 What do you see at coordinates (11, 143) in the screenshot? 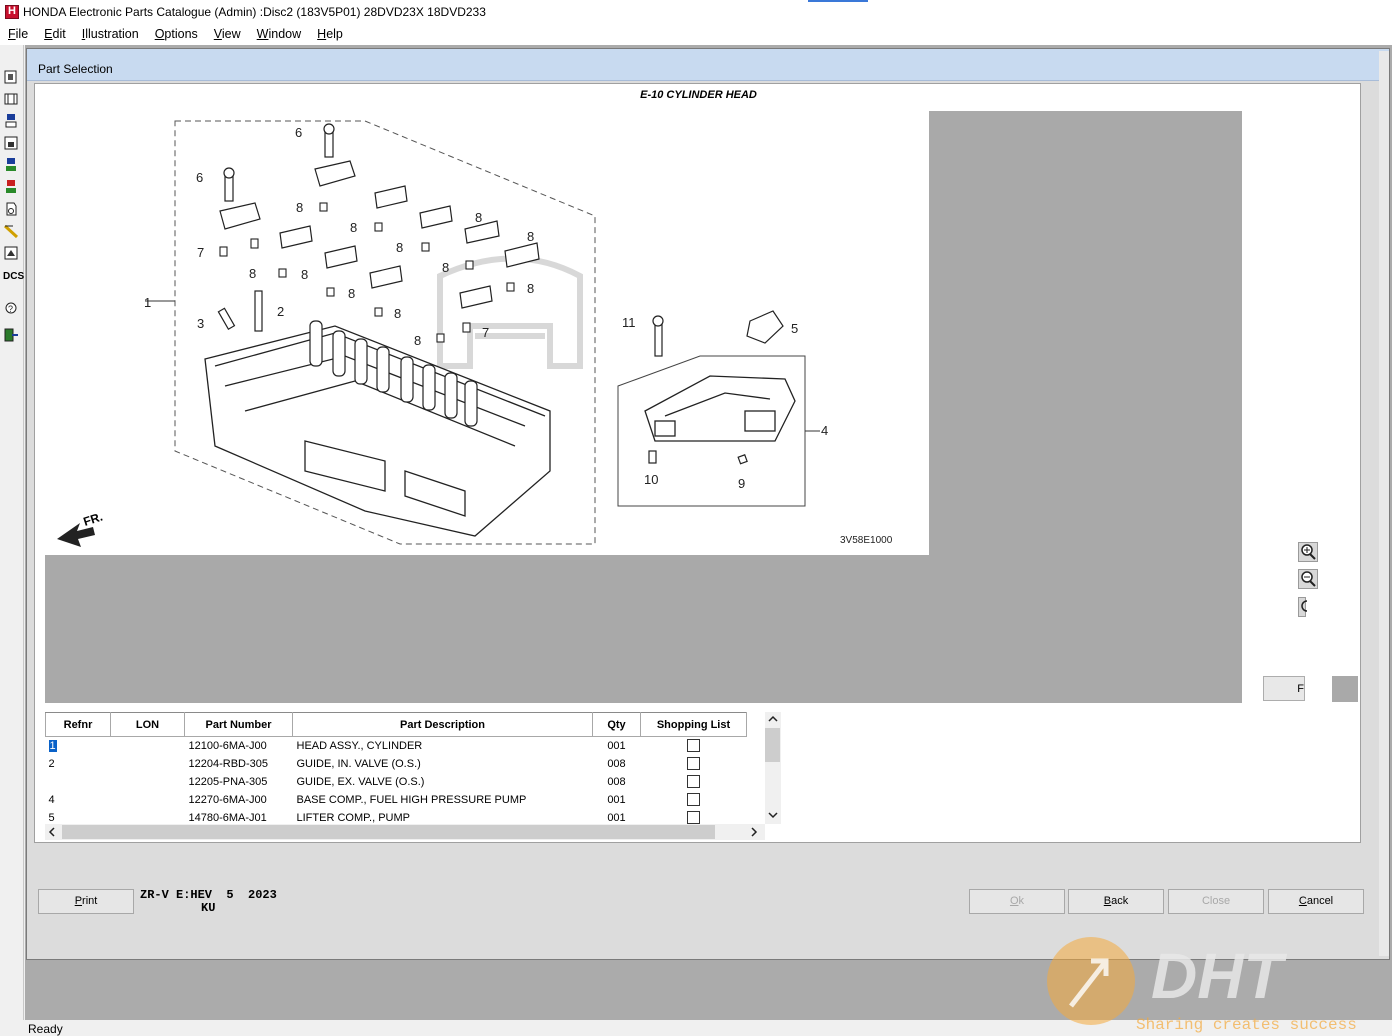
I see `frame-icon` at bounding box center [11, 143].